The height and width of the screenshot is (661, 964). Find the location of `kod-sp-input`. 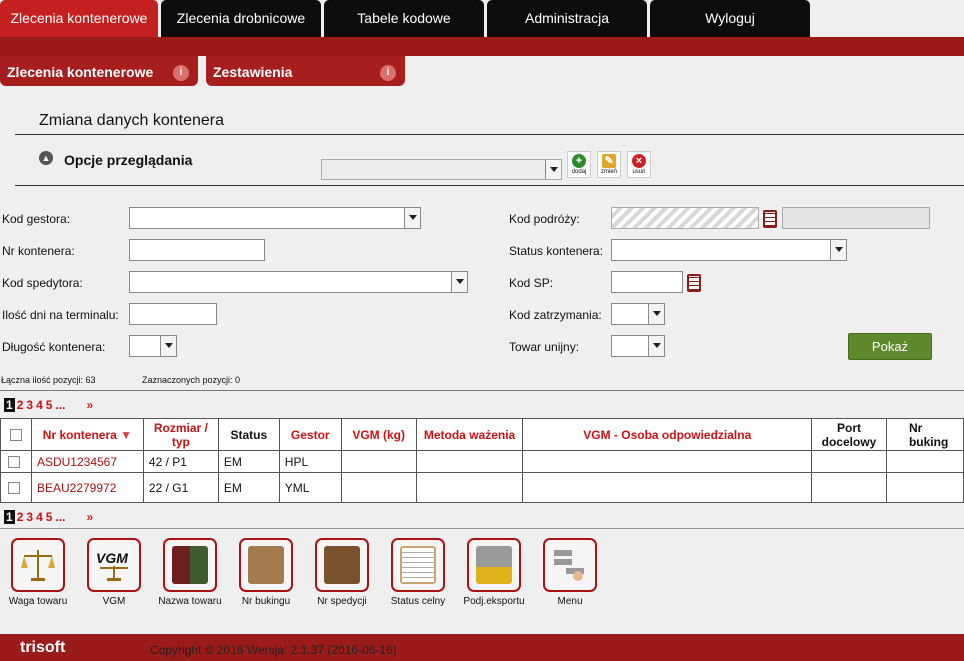

kod-sp-input is located at coordinates (647, 282).